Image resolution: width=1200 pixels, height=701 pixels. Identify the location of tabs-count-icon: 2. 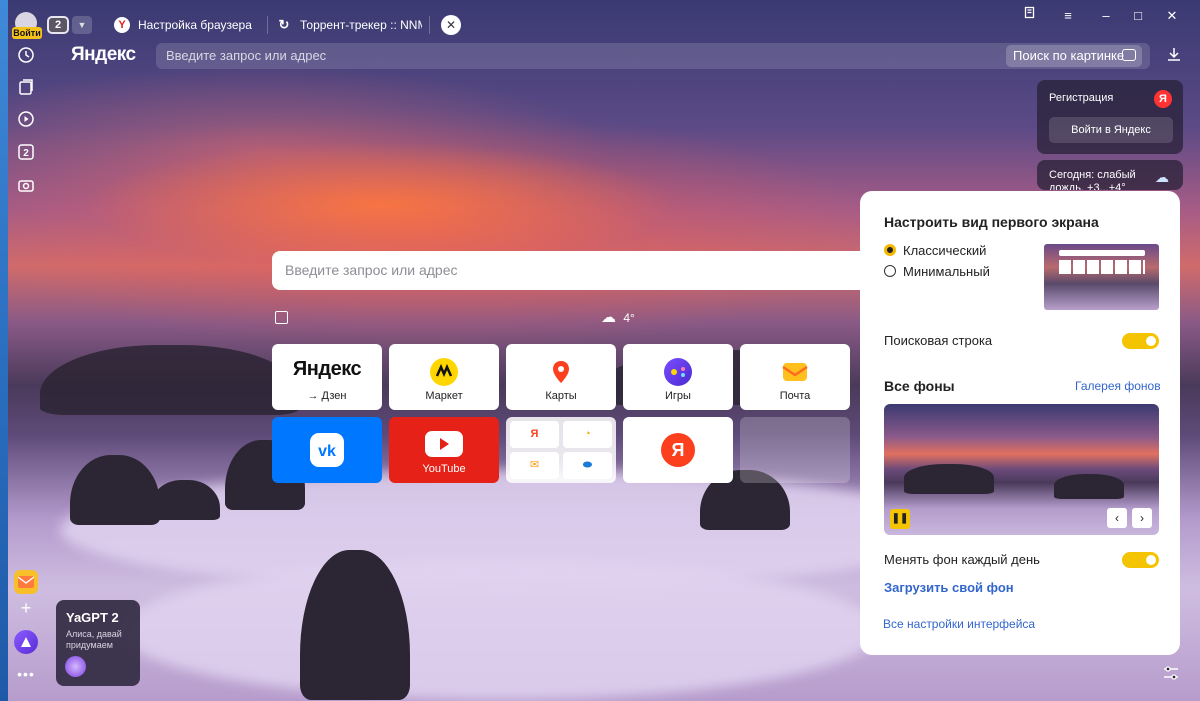
(26, 153).